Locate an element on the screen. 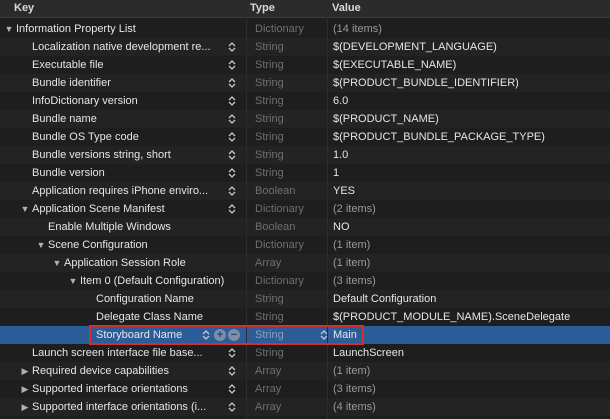  key-label: Bundle name is located at coordinates (64, 119).